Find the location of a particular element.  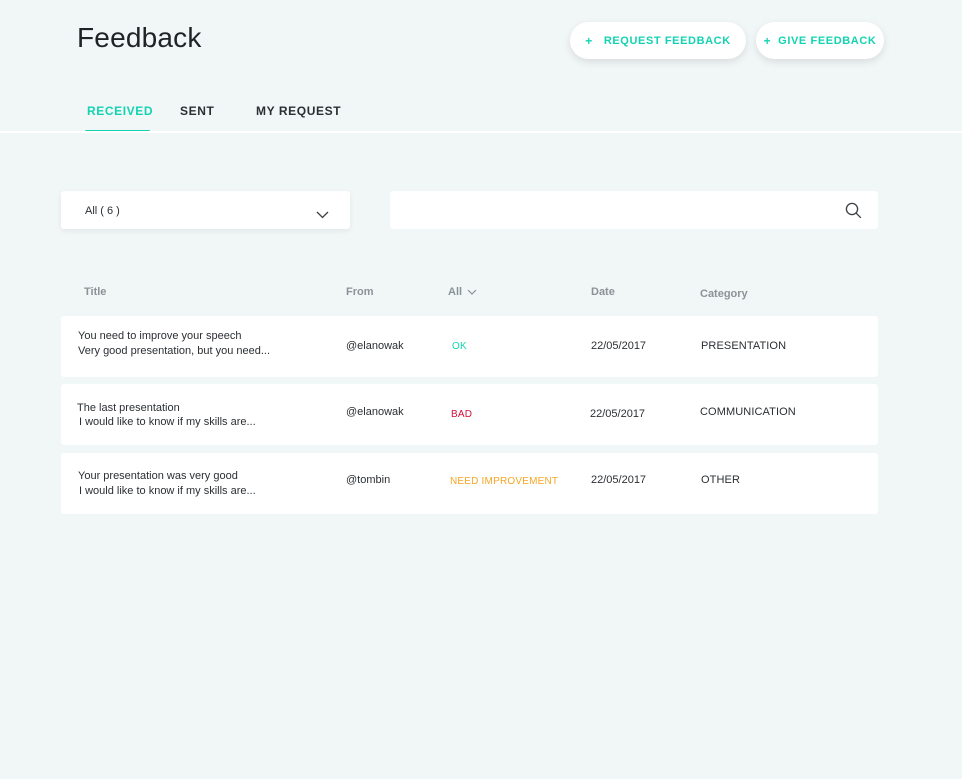

feedback-title: The last presentation is located at coordinates (128, 408).